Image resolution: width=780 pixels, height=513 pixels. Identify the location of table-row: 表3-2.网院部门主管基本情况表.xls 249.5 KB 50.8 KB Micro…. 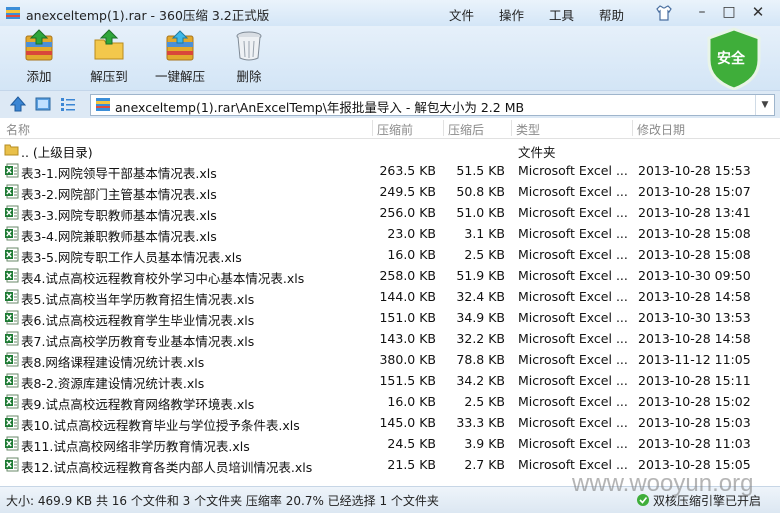
(390, 191).